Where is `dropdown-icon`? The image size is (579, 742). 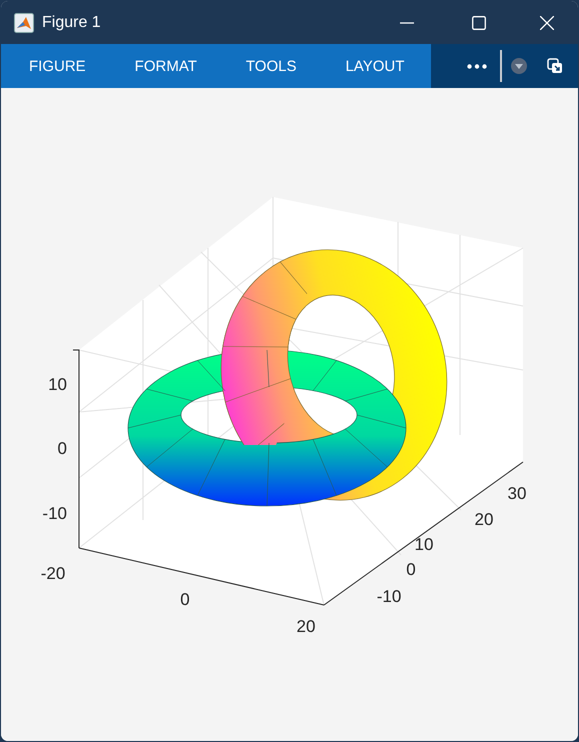 dropdown-icon is located at coordinates (519, 66).